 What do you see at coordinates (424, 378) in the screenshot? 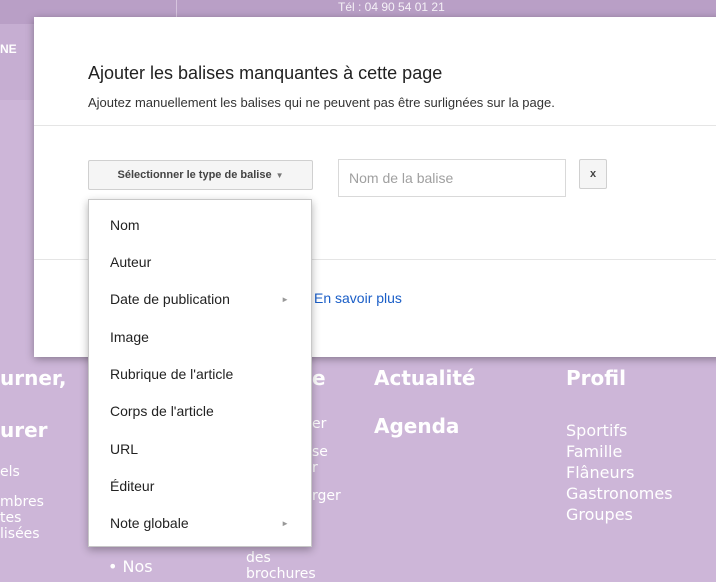
I see `background-actualite-heading: Actualité` at bounding box center [424, 378].